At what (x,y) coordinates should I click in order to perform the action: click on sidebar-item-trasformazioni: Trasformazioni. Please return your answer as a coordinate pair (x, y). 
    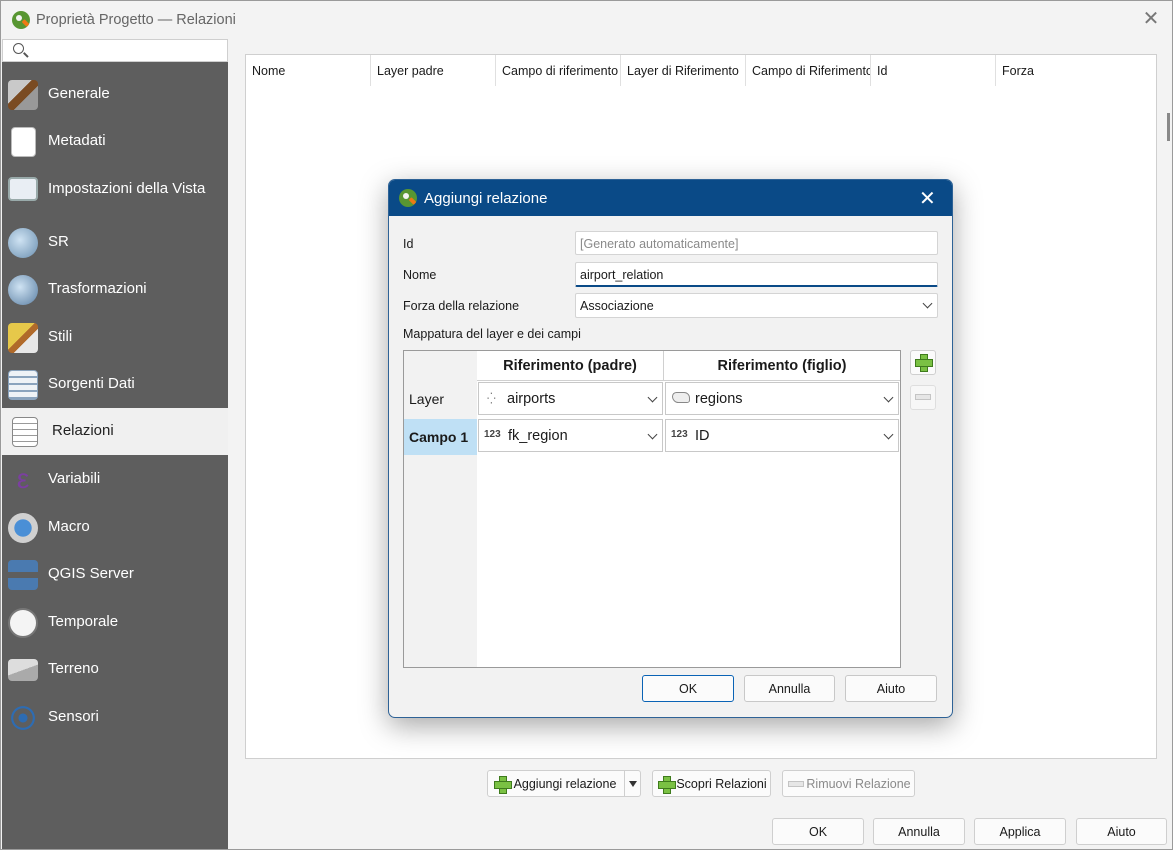
    Looking at the image, I should click on (115, 289).